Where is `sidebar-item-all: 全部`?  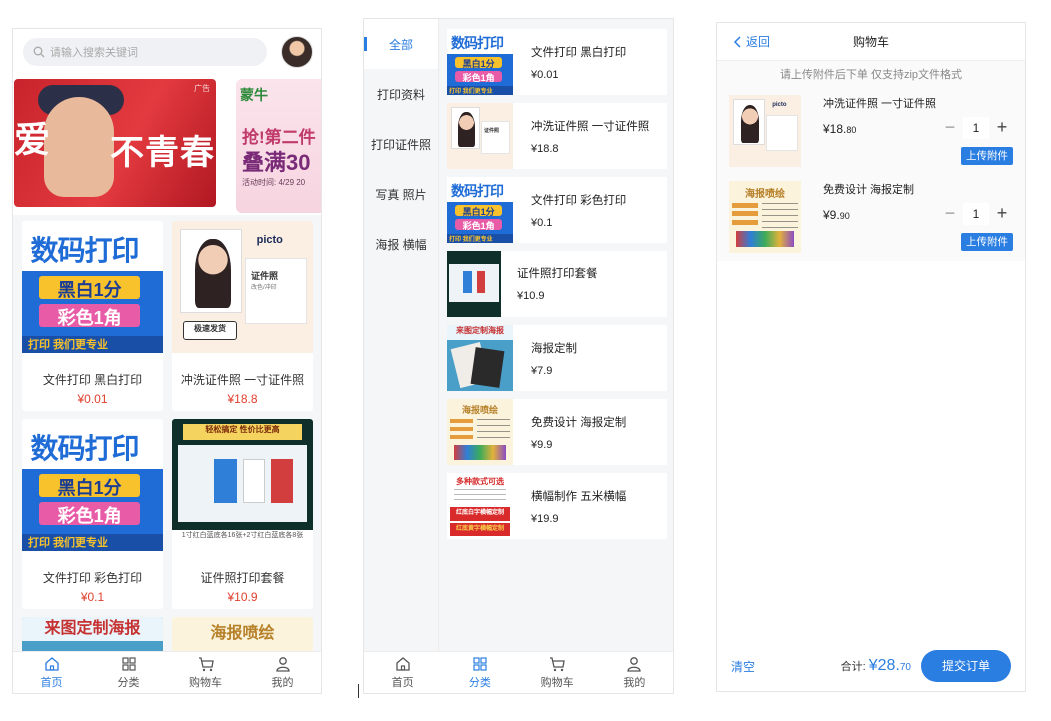 sidebar-item-all: 全部 is located at coordinates (401, 44).